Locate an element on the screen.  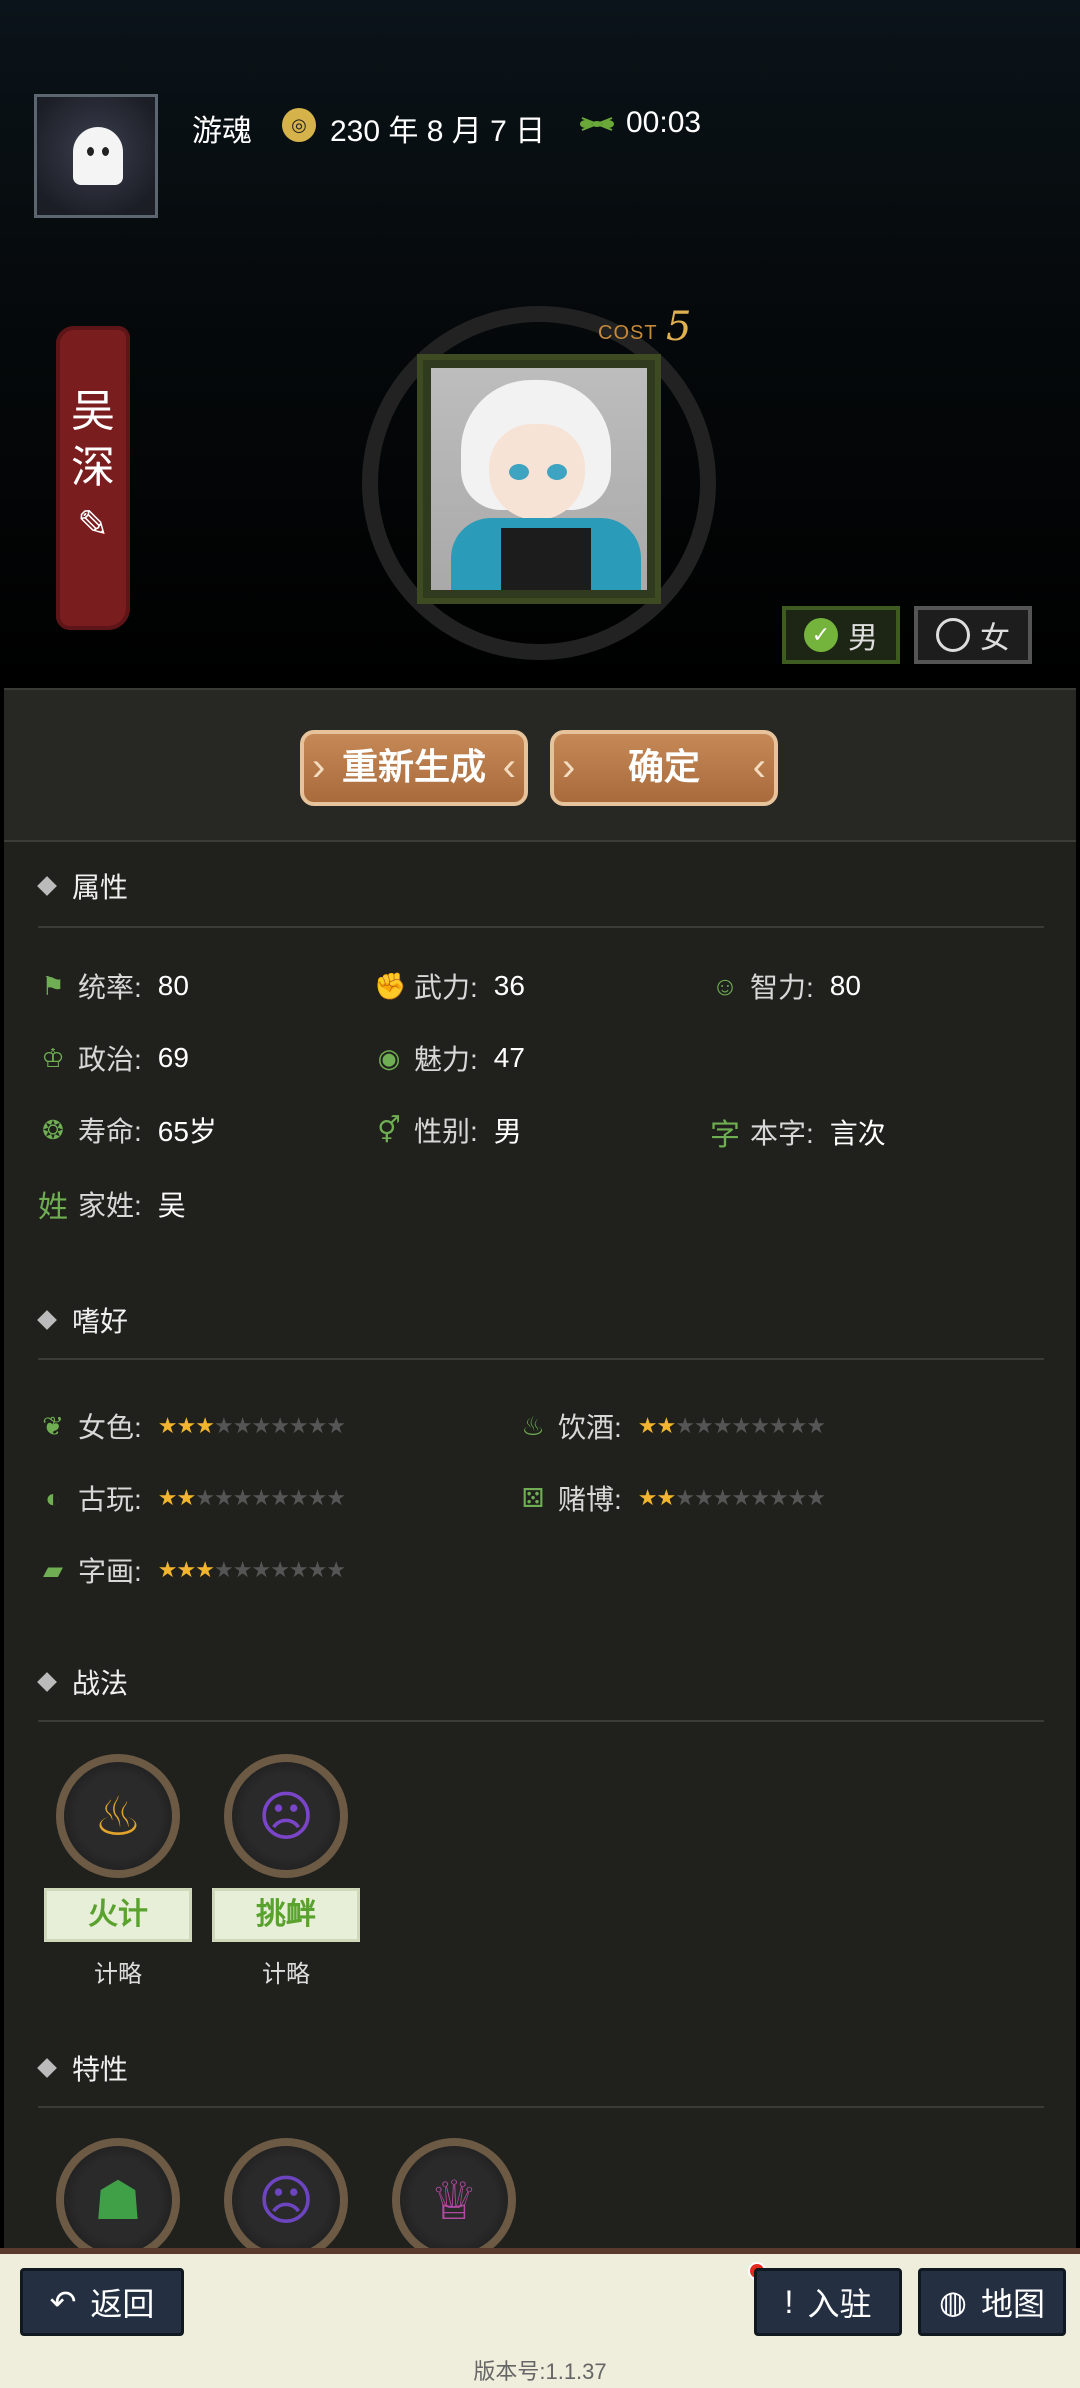
feather-icon: ✎ is located at coordinates (93, 524).